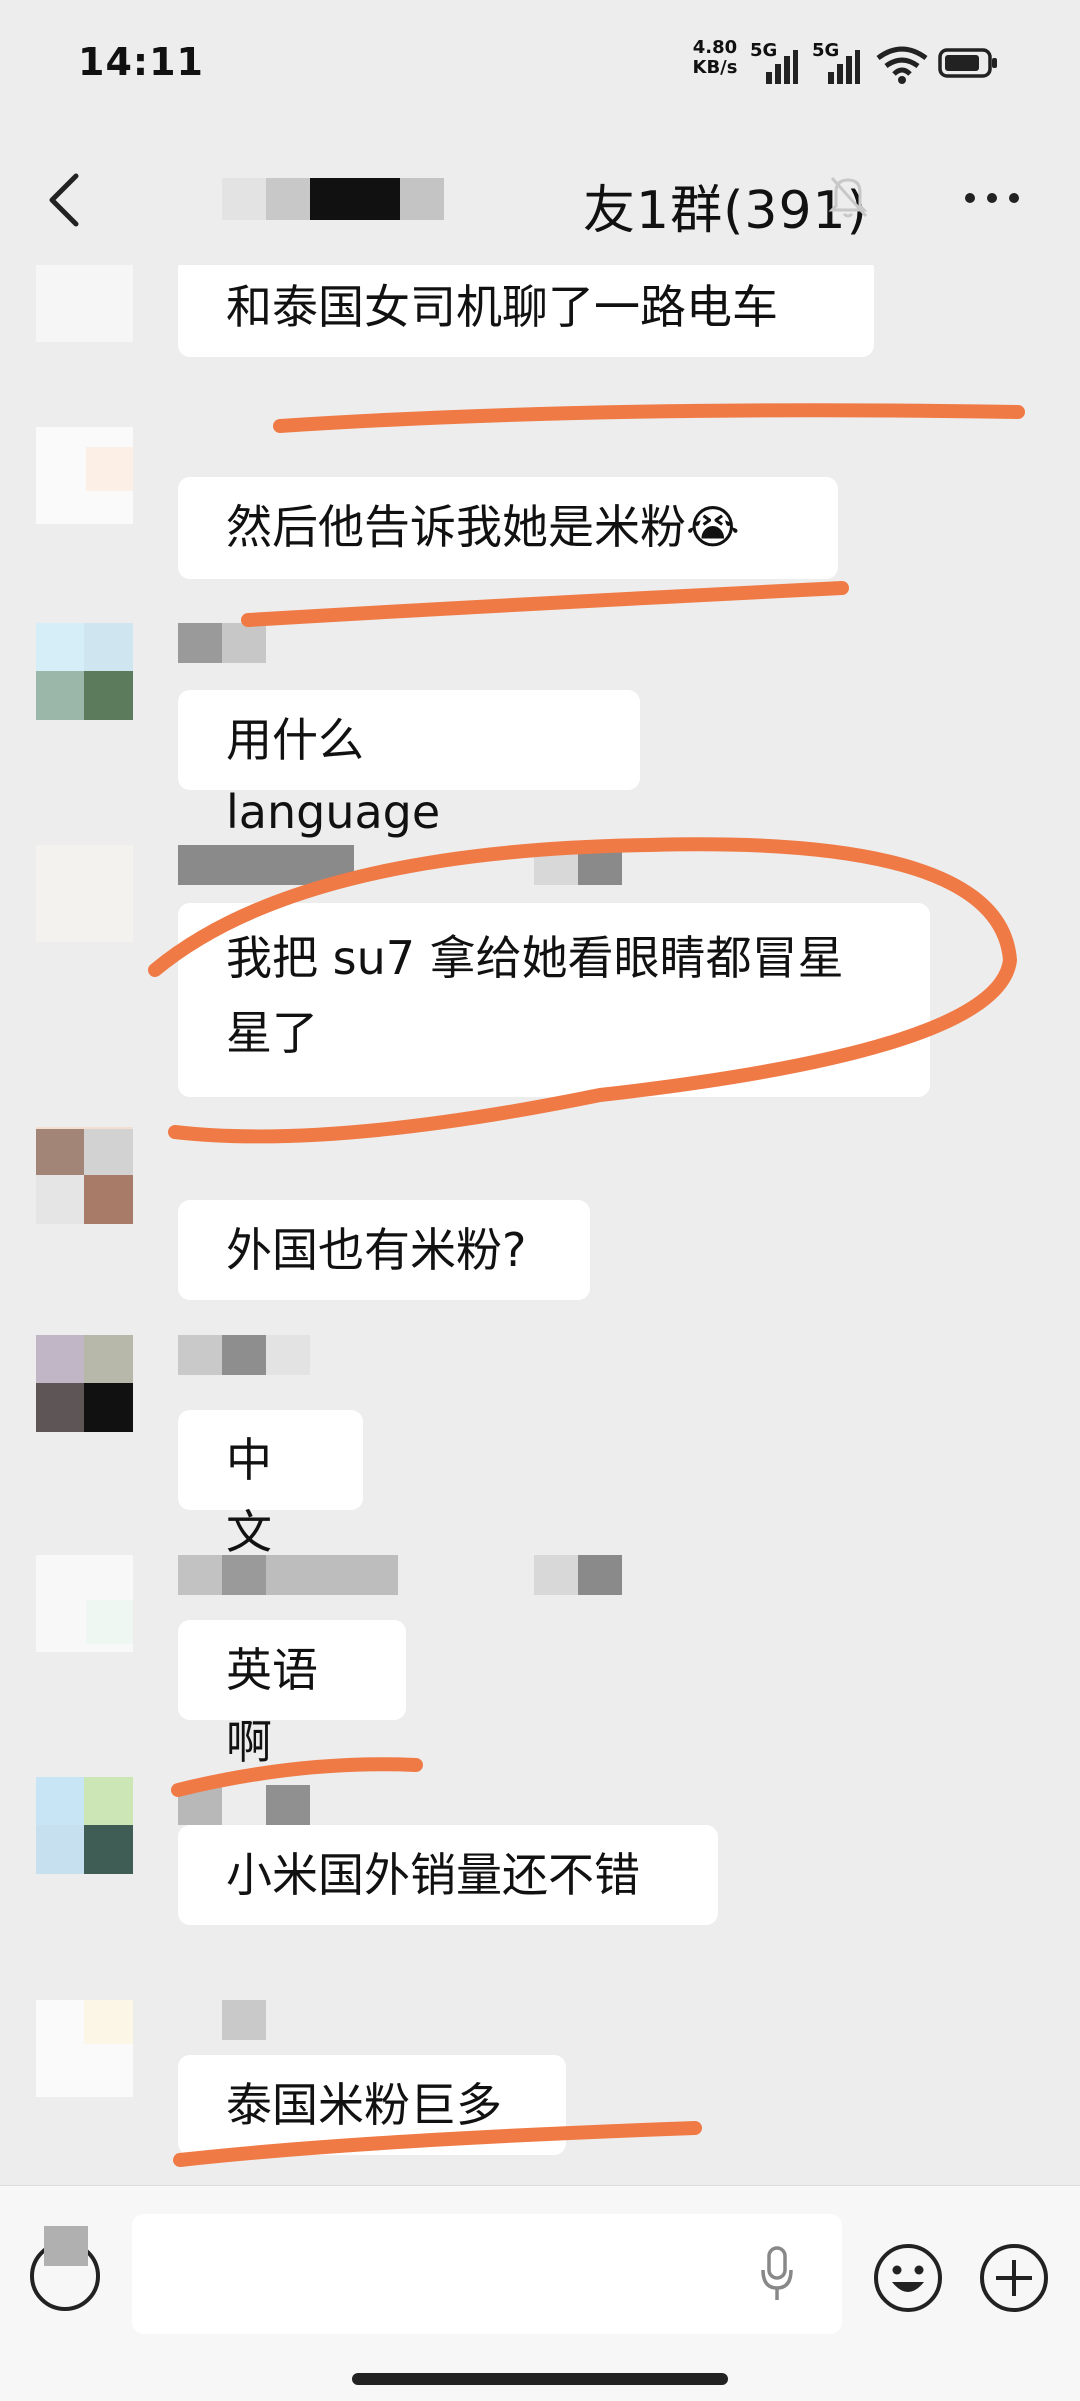  I want to click on message-text: 泰国米粉巨多, so click(364, 2105).